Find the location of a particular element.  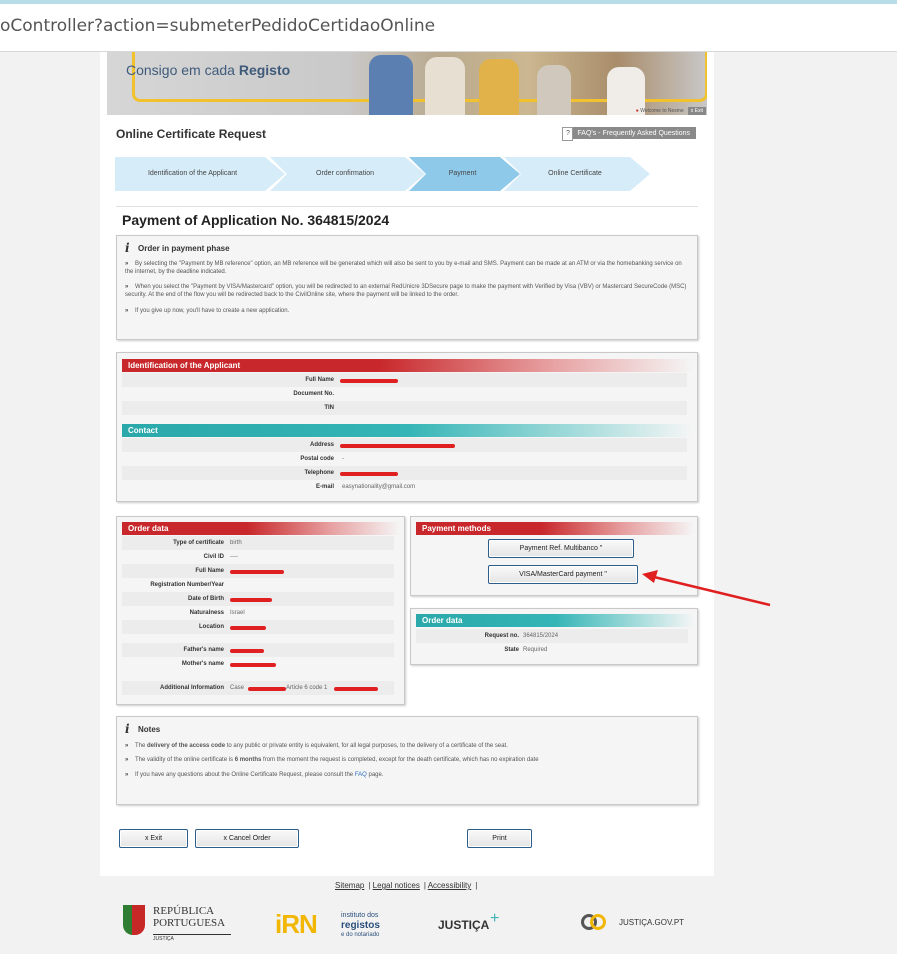

legal-notices-link: Legal notices is located at coordinates (396, 885).